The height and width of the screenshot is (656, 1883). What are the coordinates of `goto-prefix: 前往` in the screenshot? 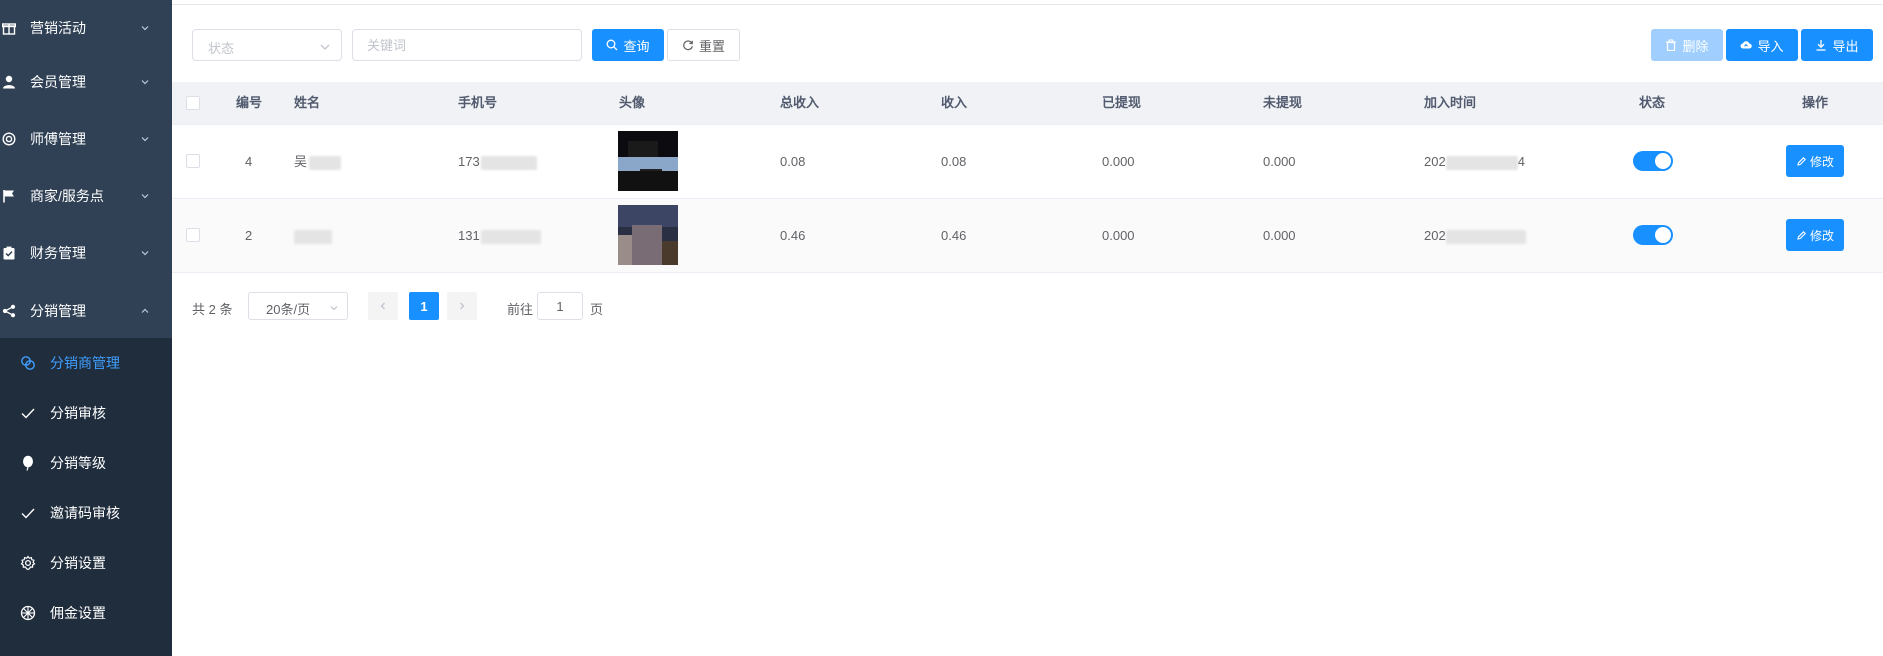 It's located at (520, 309).